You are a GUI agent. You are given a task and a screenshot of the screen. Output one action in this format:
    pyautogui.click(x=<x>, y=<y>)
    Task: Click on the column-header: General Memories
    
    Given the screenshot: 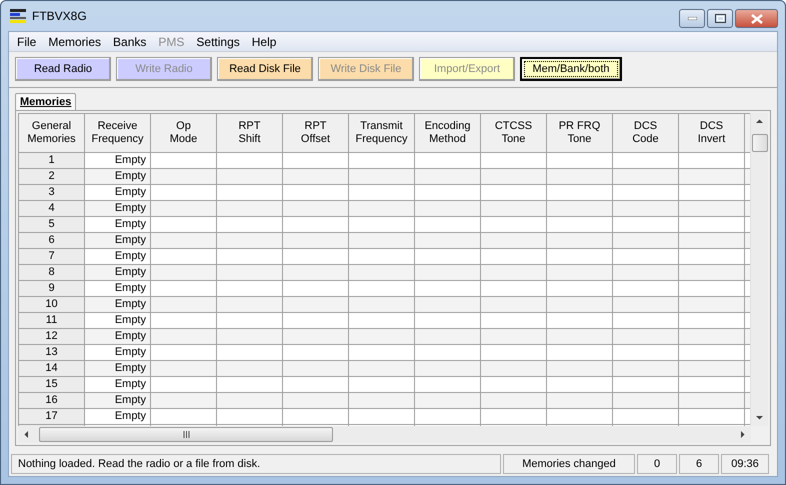 What is the action you would take?
    pyautogui.click(x=52, y=133)
    